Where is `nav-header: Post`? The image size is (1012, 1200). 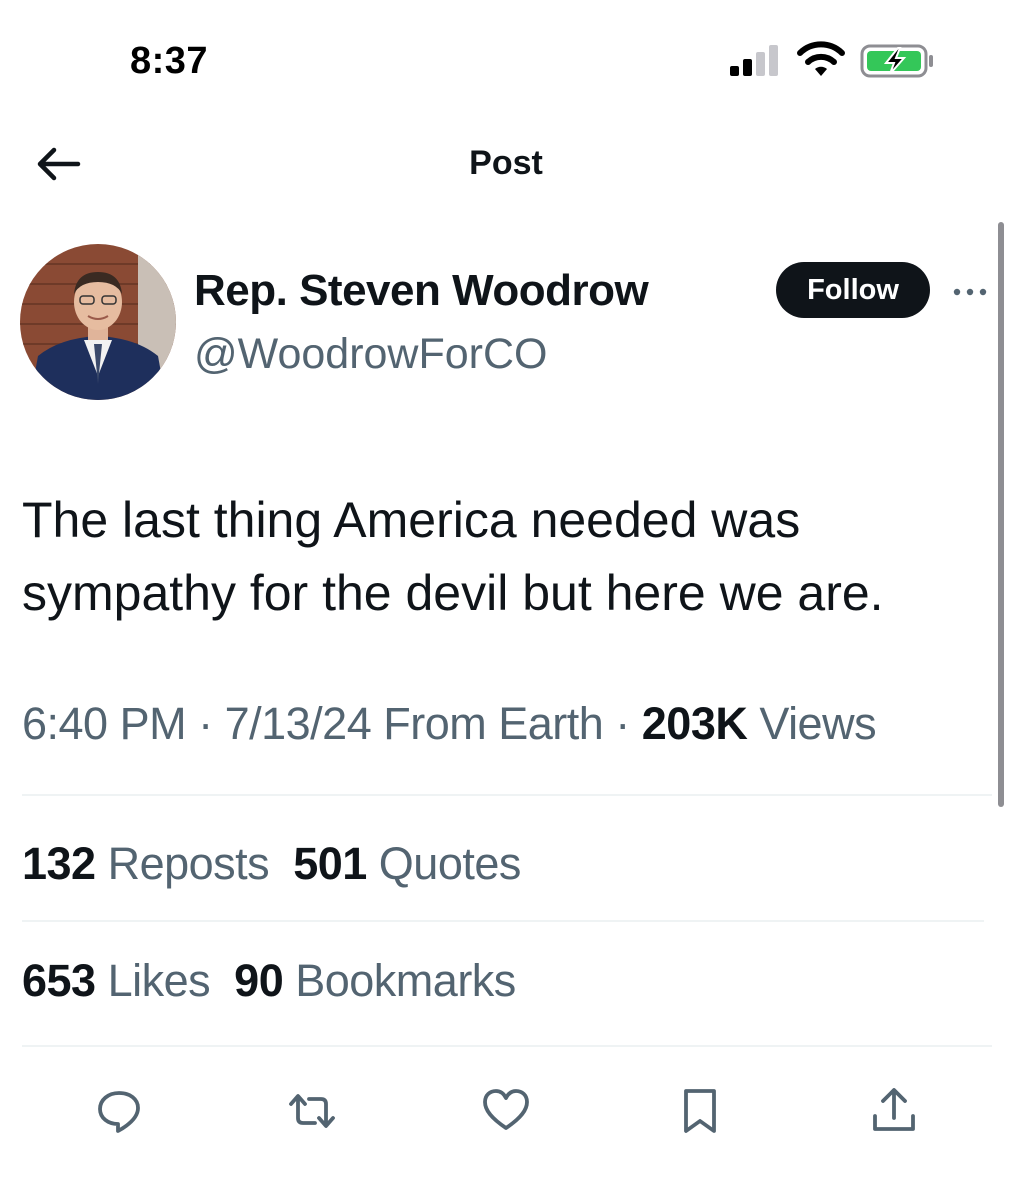
nav-header: Post is located at coordinates (506, 165).